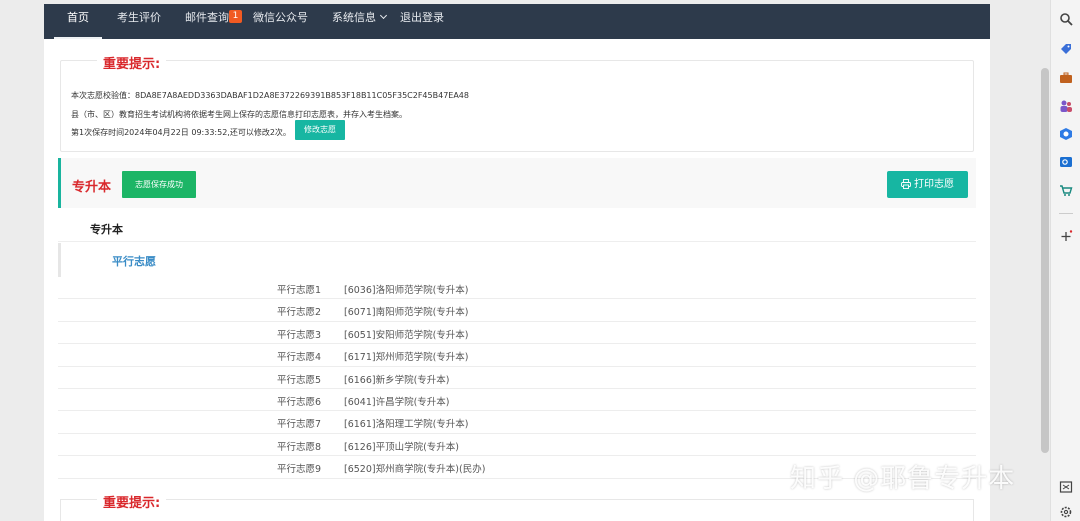  I want to click on second-notice-box: 重要提示:, so click(517, 506).